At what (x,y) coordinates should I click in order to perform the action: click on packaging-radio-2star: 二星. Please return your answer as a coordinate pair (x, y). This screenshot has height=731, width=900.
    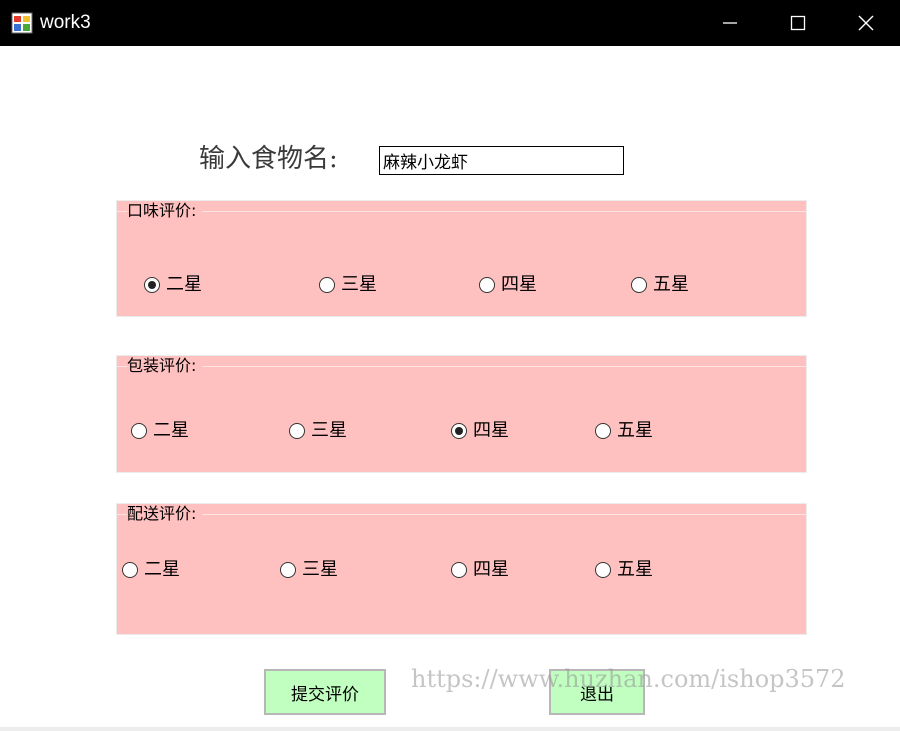
    Looking at the image, I should click on (160, 431).